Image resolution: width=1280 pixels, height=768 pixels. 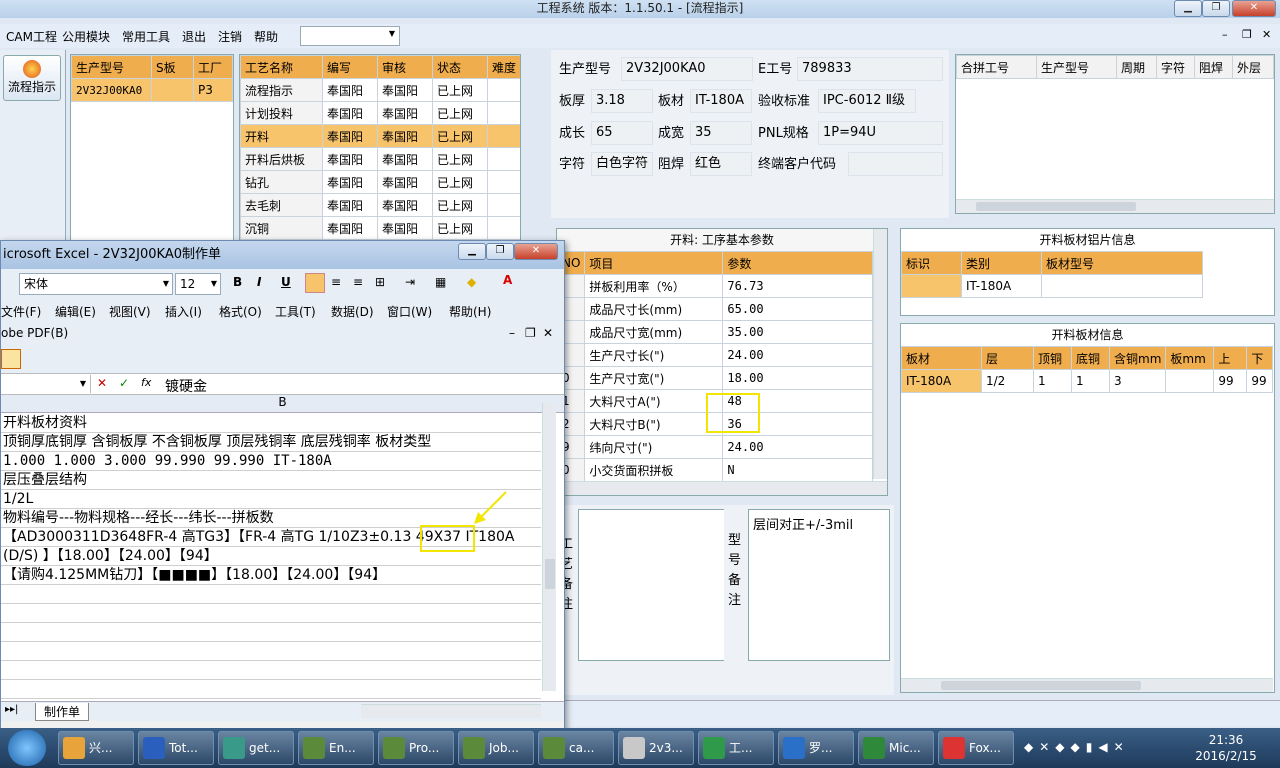 I want to click on table-row: 成品尺寸长(mm) 65.00, so click(x=714, y=309).